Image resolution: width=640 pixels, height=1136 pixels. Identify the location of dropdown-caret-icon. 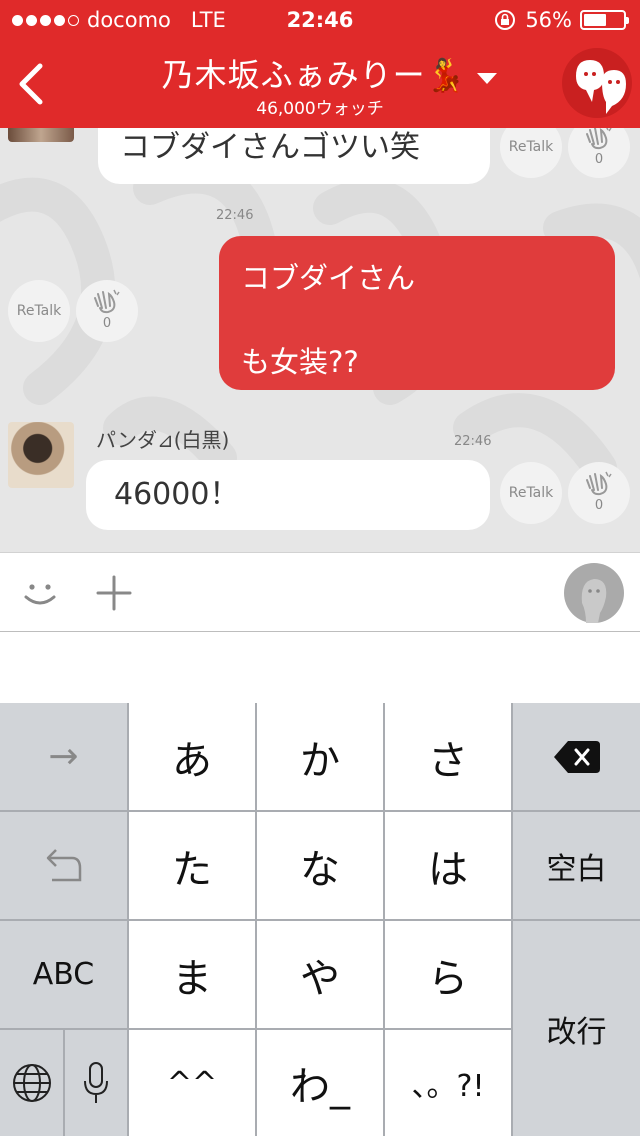
(487, 75).